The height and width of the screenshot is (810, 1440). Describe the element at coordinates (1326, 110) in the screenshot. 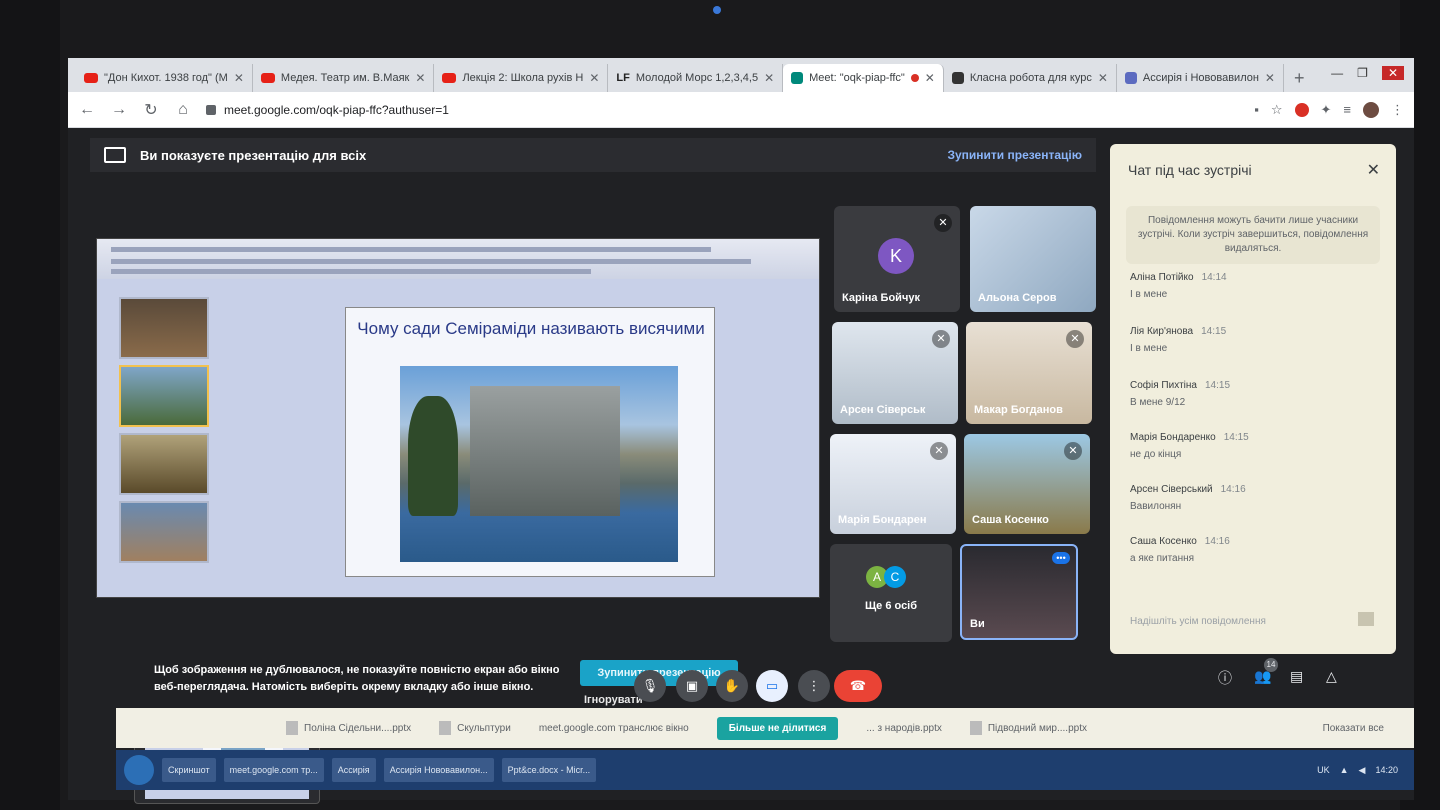

I see `puzzle-icon: ✦` at that location.